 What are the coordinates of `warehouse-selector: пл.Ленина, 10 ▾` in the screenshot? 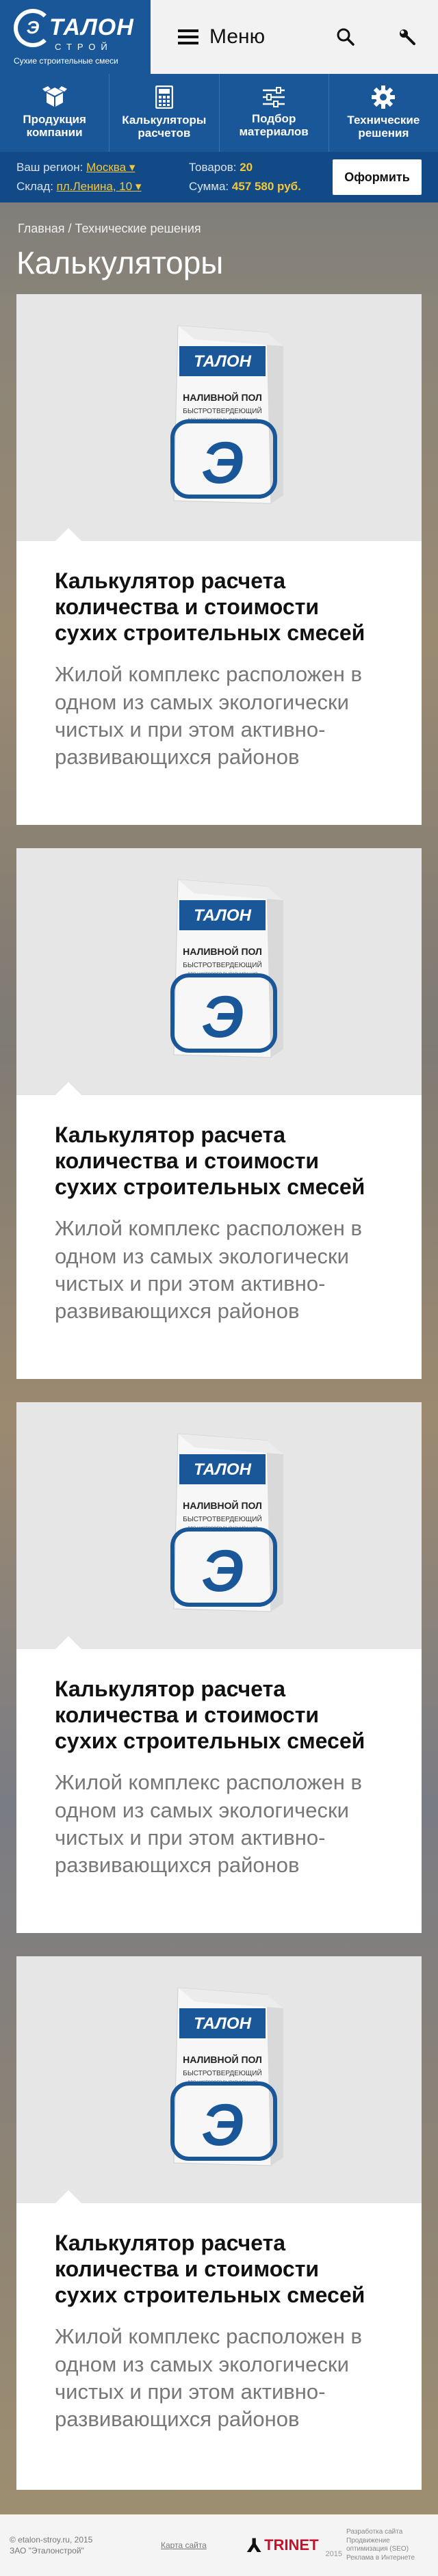 It's located at (99, 186).